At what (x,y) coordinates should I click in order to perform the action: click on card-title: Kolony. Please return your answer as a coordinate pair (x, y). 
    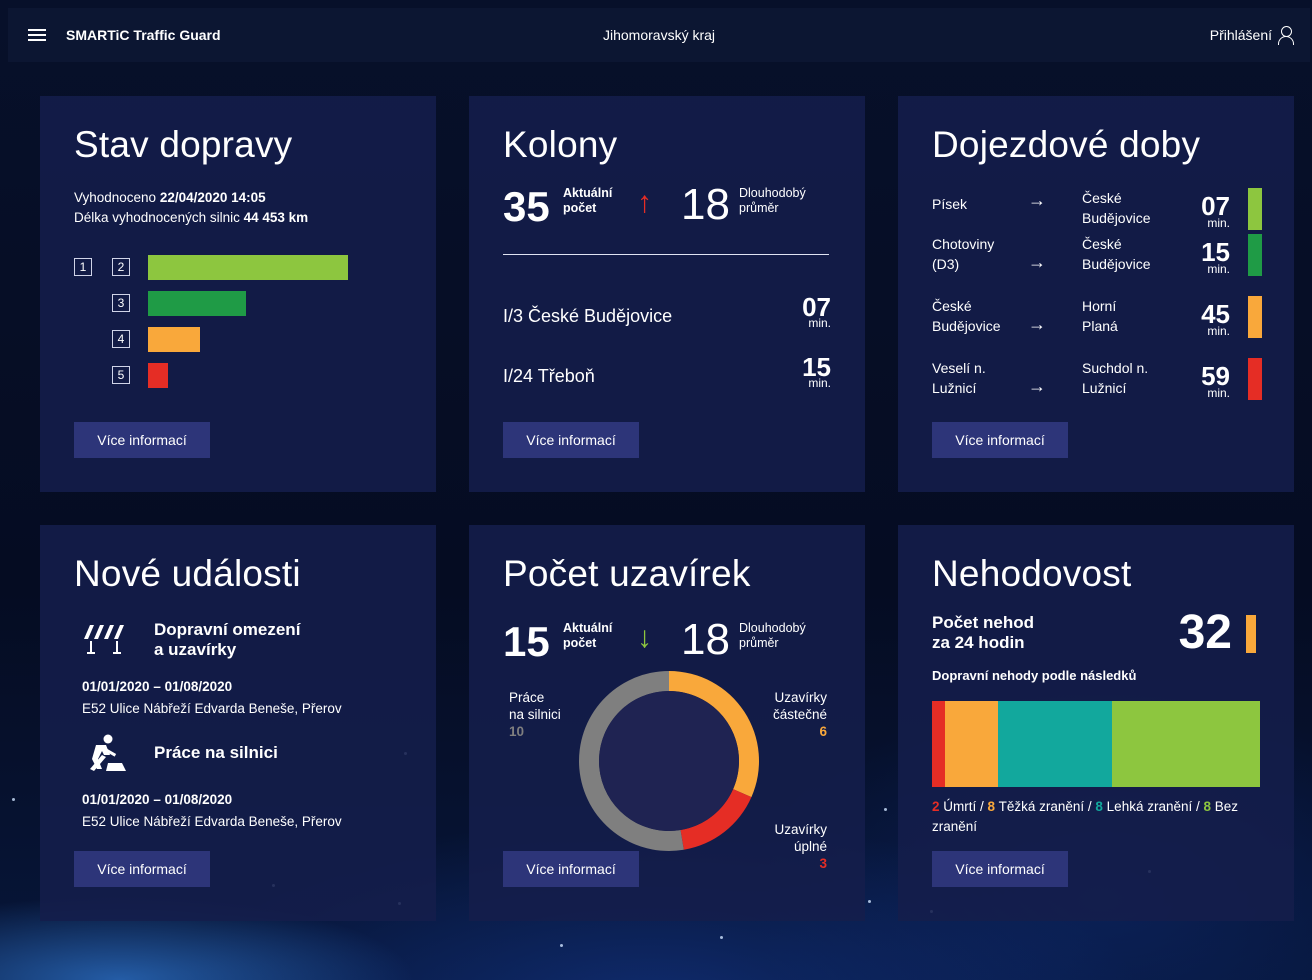
    Looking at the image, I should click on (560, 144).